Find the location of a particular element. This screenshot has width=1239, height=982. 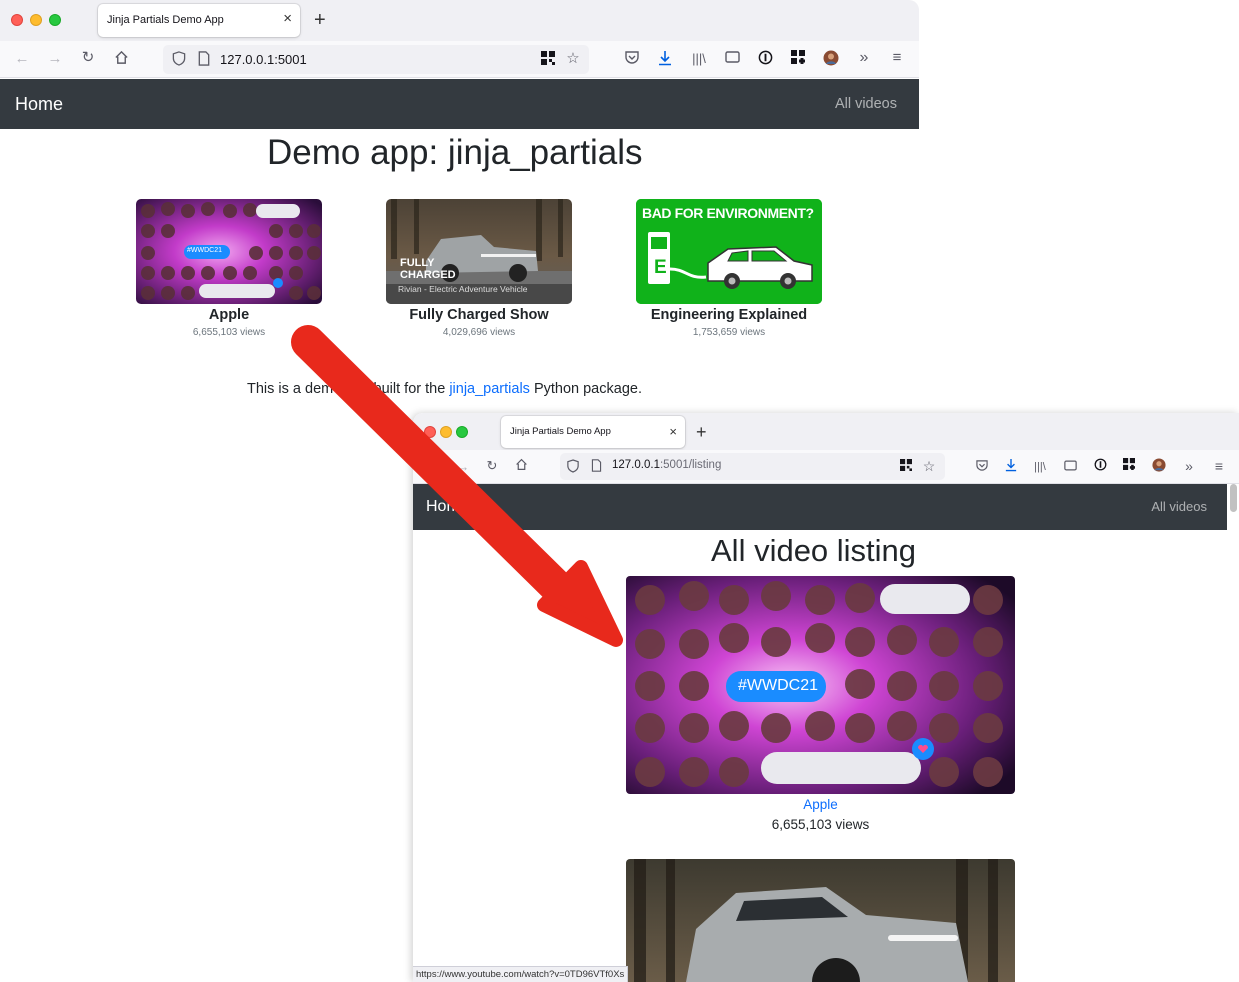

url-text: 127.0.0.1:5001/listing is located at coordinates (667, 465).